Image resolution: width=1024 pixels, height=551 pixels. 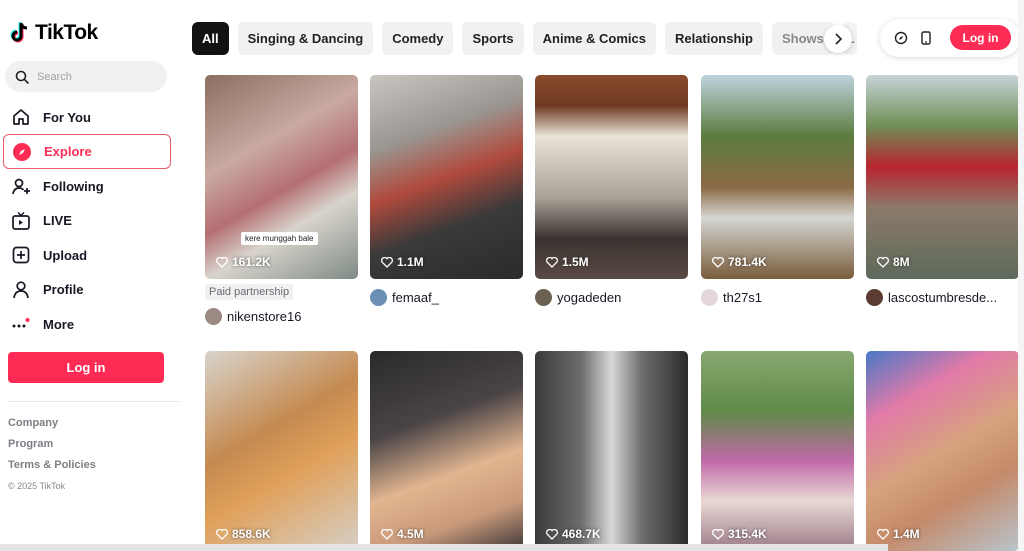 What do you see at coordinates (87, 290) in the screenshot?
I see `nav-item-profile: Profile` at bounding box center [87, 290].